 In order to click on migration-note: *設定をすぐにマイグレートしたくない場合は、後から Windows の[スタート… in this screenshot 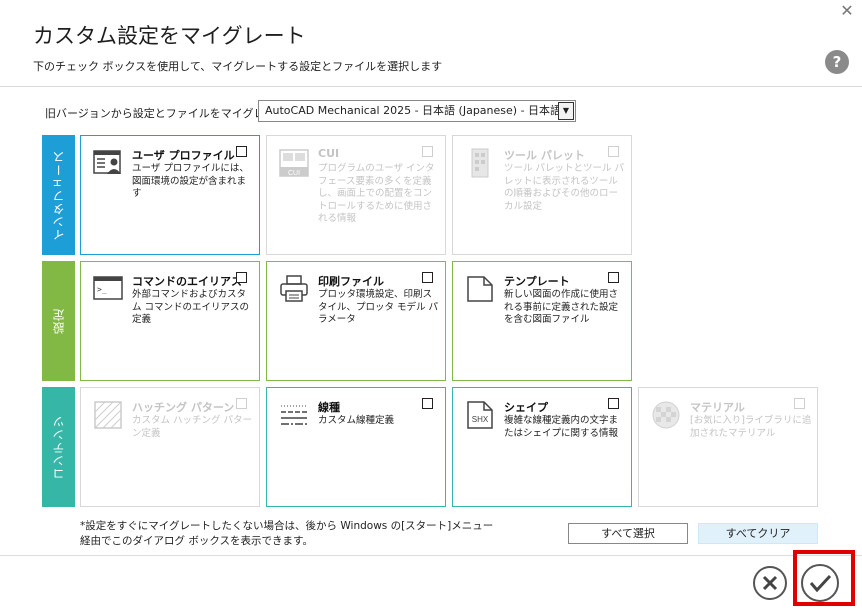, I will do `click(287, 533)`.